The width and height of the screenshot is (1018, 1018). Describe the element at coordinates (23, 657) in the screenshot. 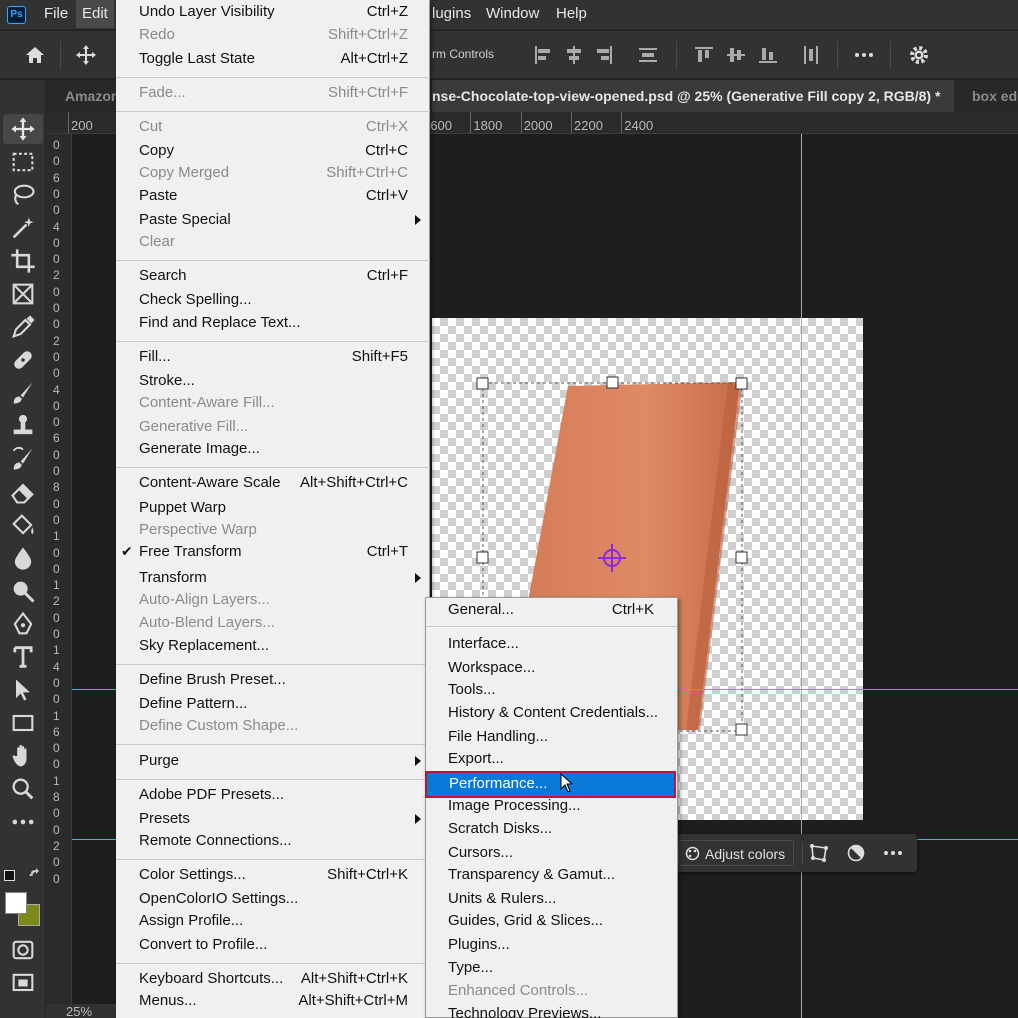

I see `type-tool-icon` at that location.